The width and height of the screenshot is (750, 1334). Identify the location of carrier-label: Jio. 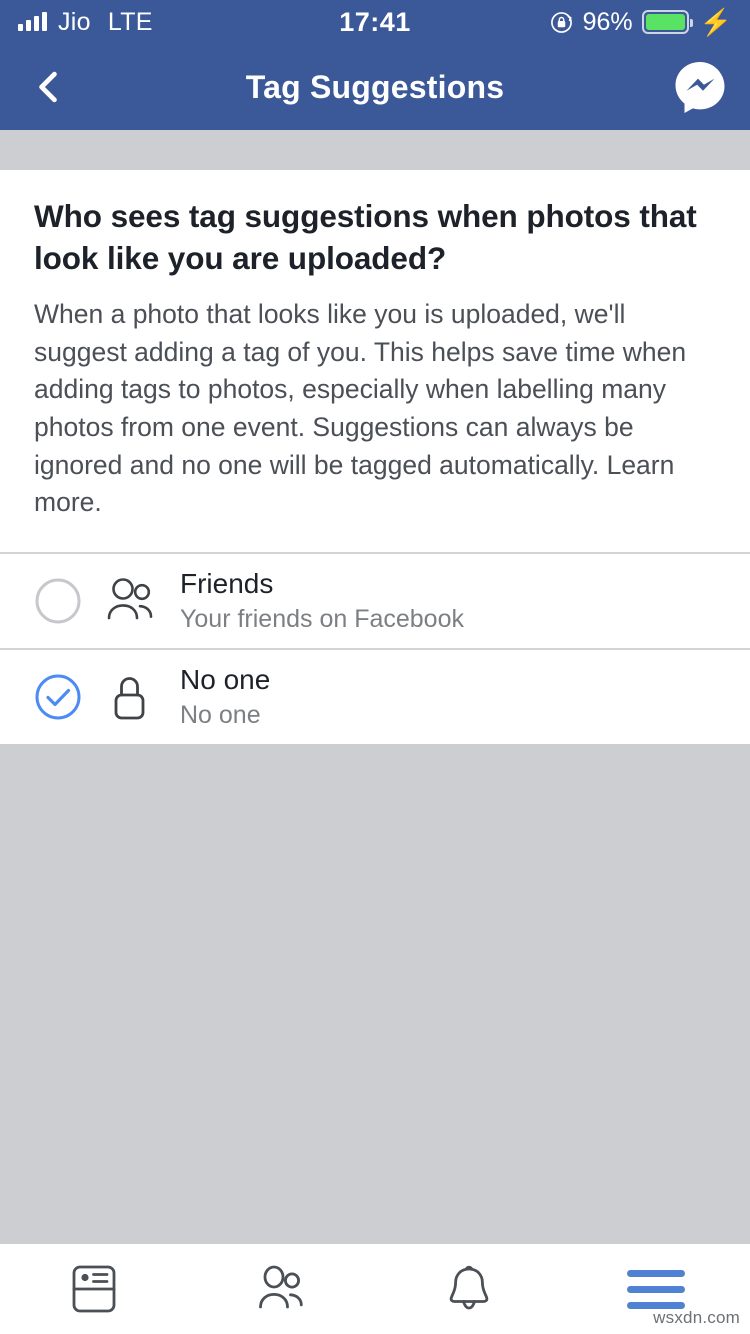
(74, 21).